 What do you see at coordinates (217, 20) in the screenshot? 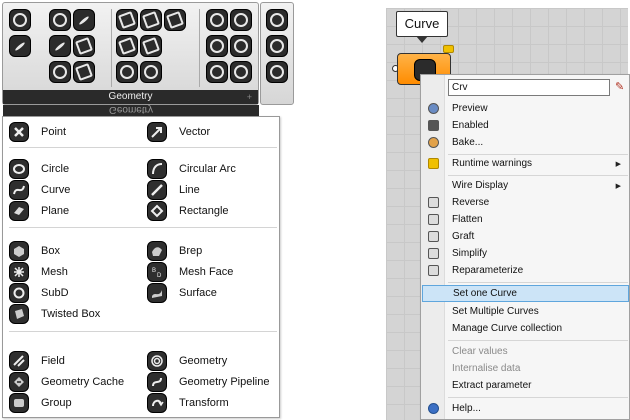
I see `field-icon` at bounding box center [217, 20].